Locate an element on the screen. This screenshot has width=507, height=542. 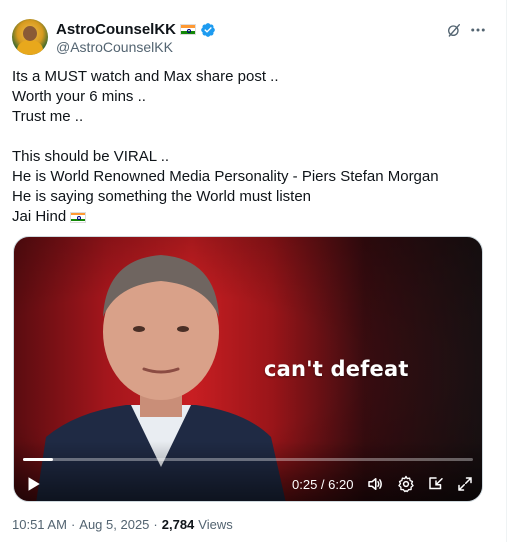
views-count: 2,784 is located at coordinates (178, 524).